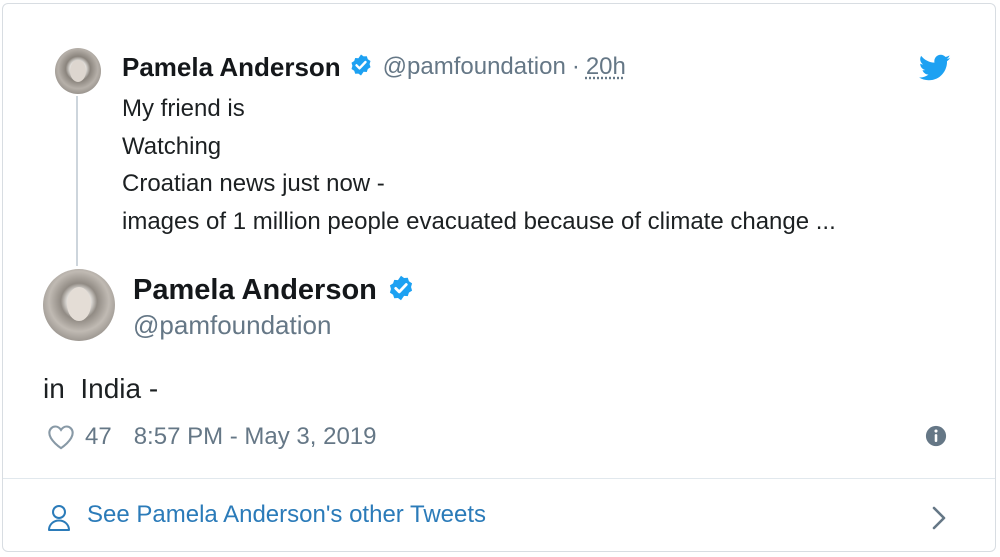 Image resolution: width=1000 pixels, height=557 pixels. Describe the element at coordinates (286, 515) in the screenshot. I see `see-other-tweets-link: See Pamela Anderson's other Tweets` at that location.